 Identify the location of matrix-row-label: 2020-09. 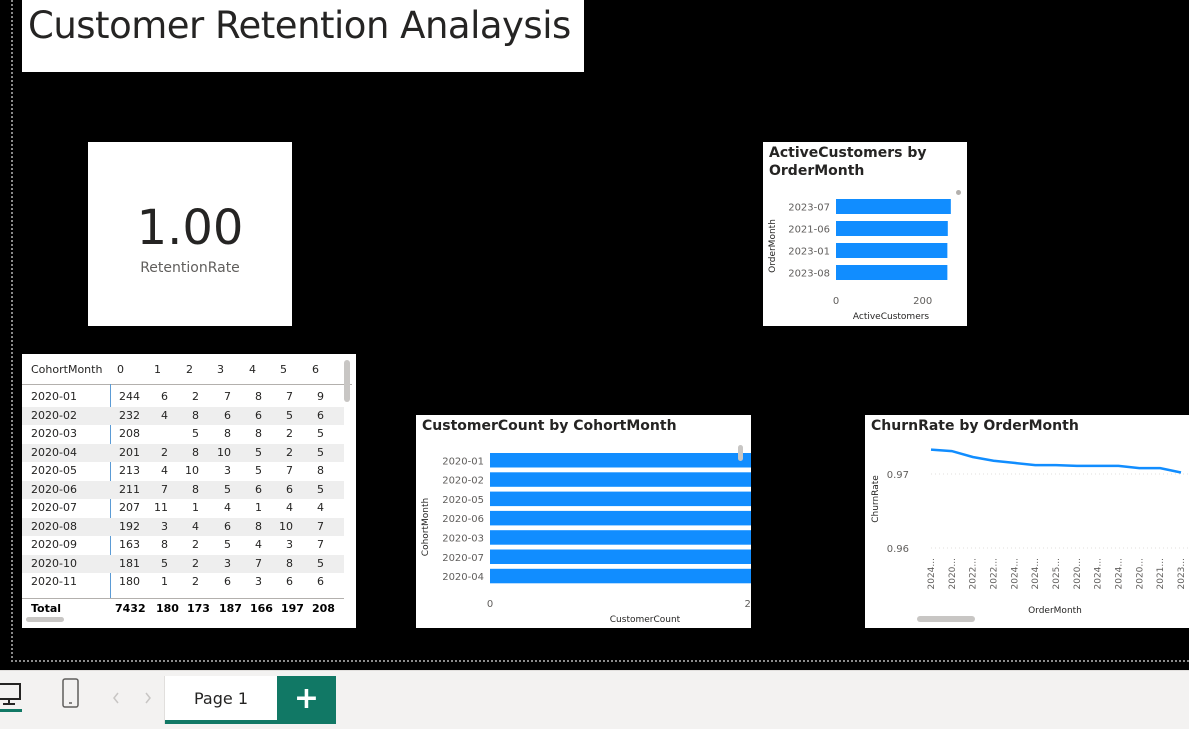
(54, 544).